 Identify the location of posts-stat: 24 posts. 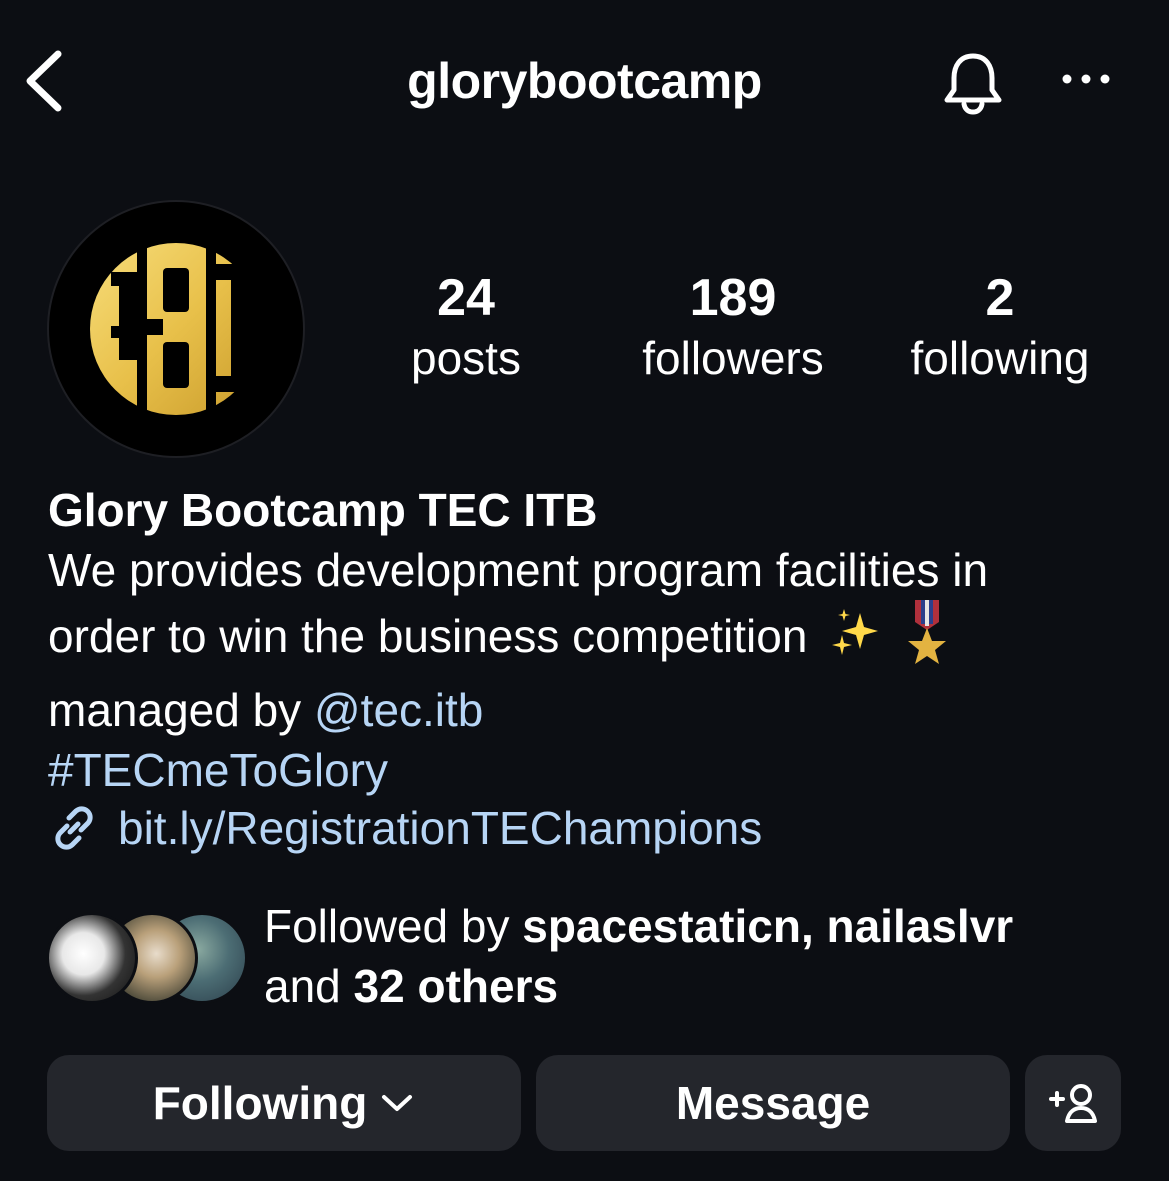
(466, 328).